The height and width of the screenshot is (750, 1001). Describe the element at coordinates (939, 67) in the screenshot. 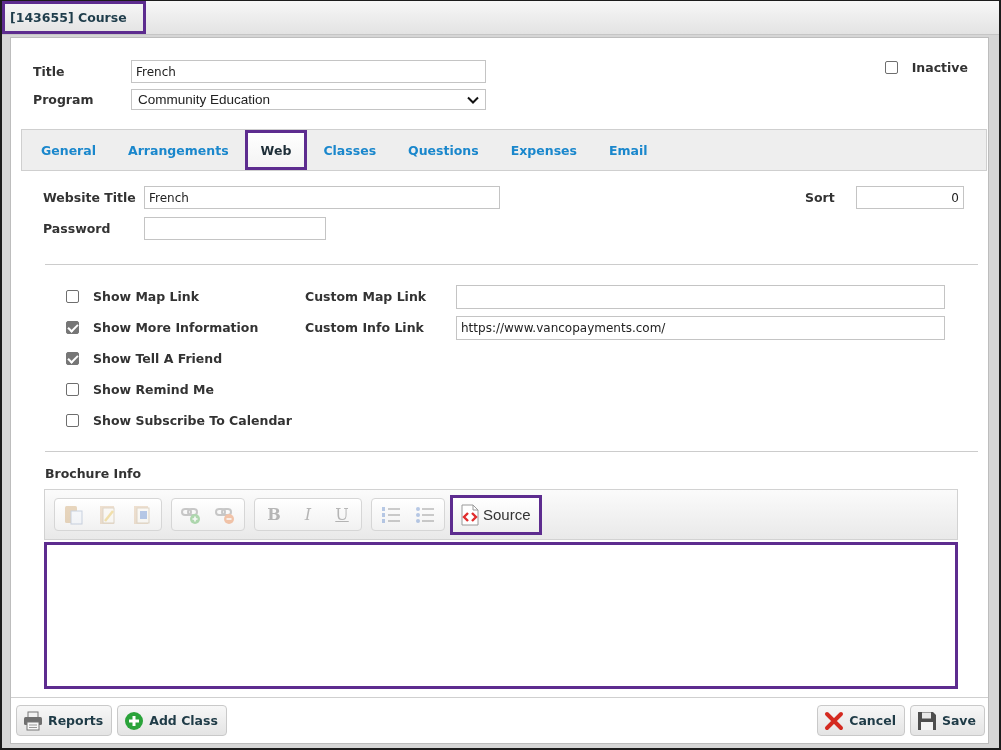

I see `checkbox-label: Inactive` at that location.